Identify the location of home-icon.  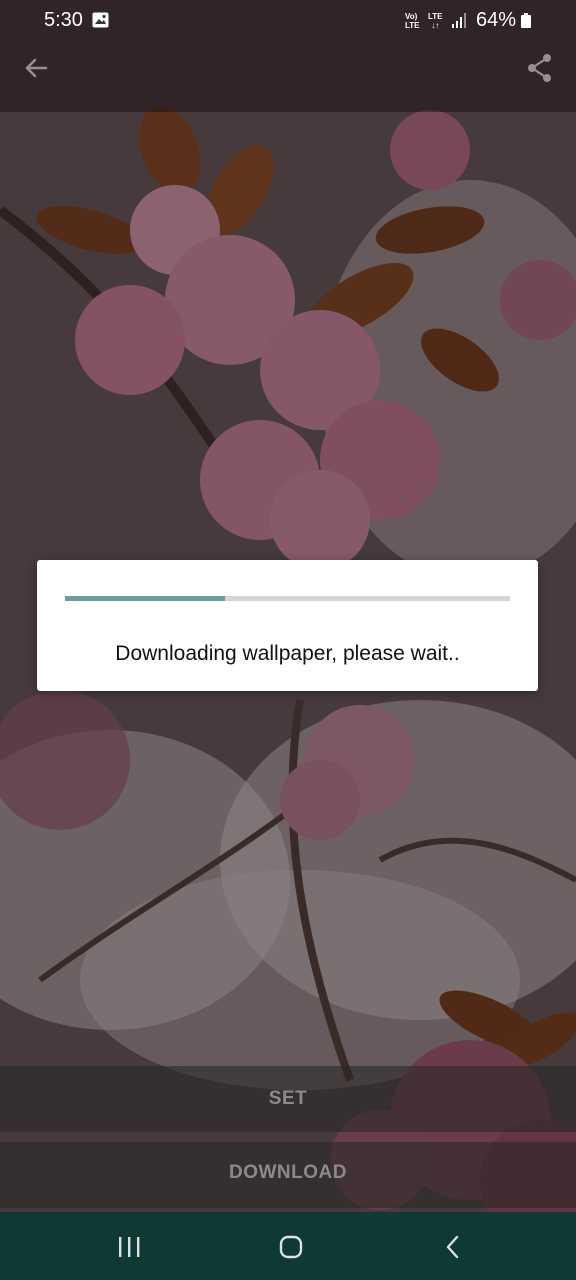
(291, 1247).